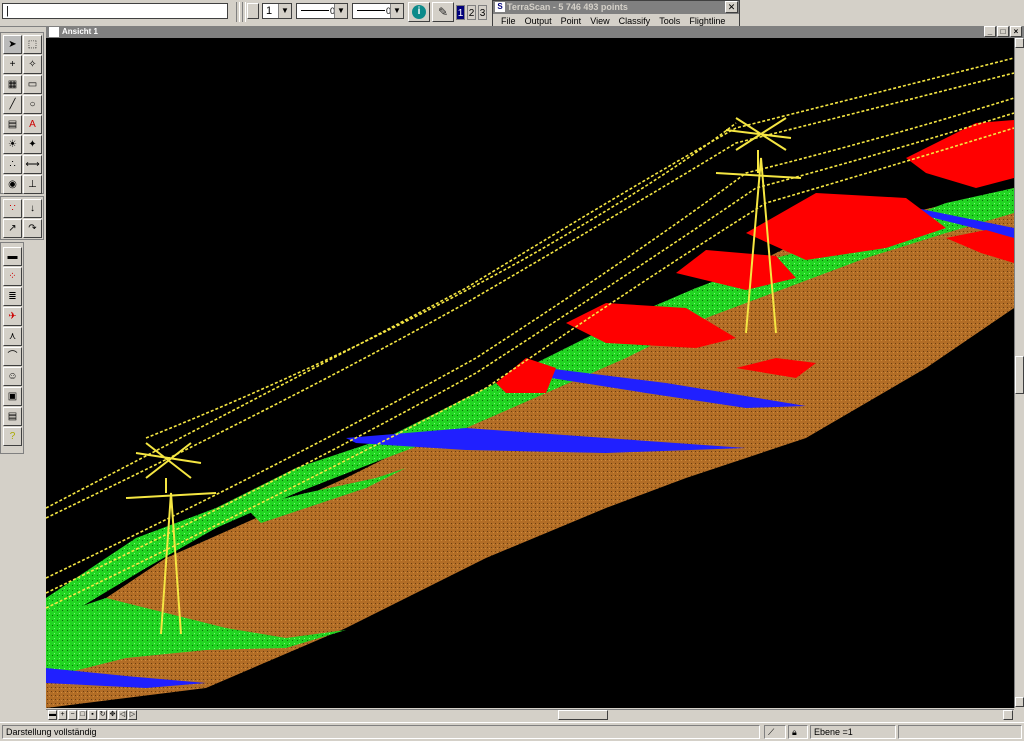 The width and height of the screenshot is (1024, 741). I want to click on dimension-icon: ⟷, so click(32, 164).